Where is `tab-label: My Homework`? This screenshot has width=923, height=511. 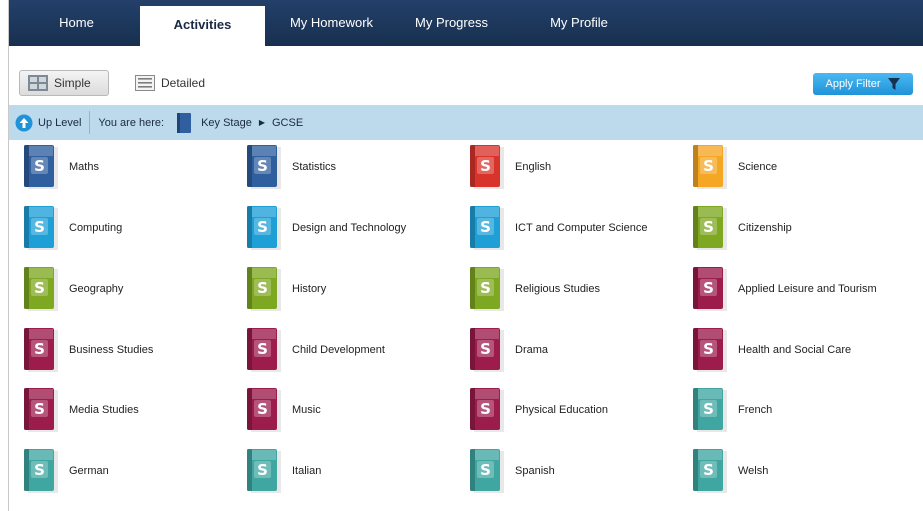 tab-label: My Homework is located at coordinates (331, 22).